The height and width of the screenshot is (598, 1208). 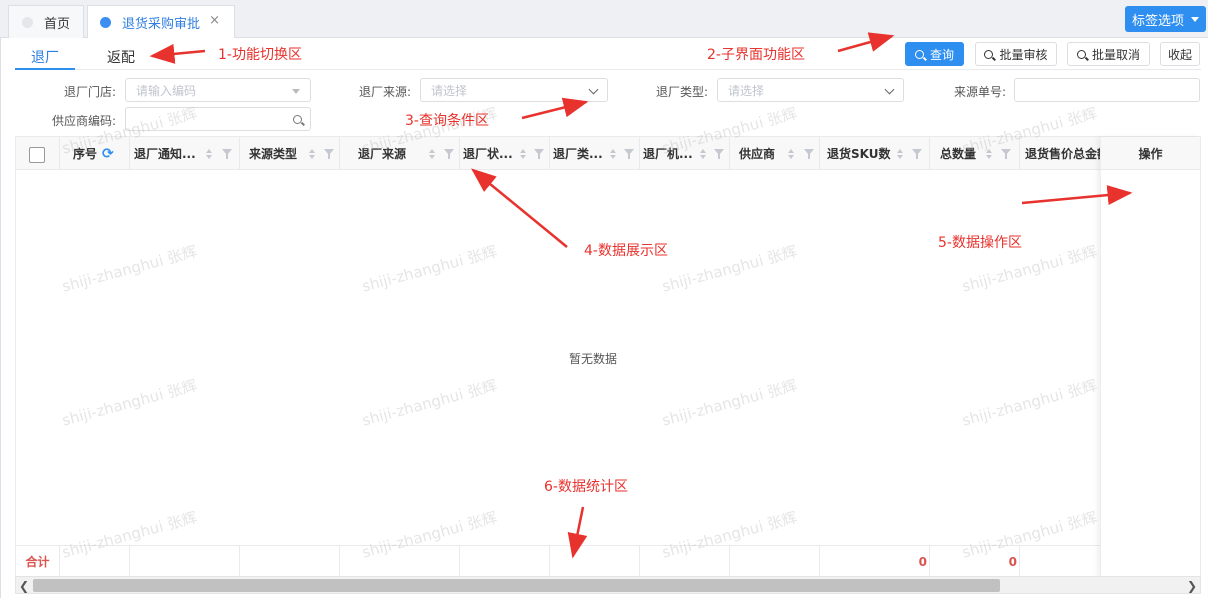 I want to click on horizontal-scrollbar: ❮ ❯, so click(x=608, y=585).